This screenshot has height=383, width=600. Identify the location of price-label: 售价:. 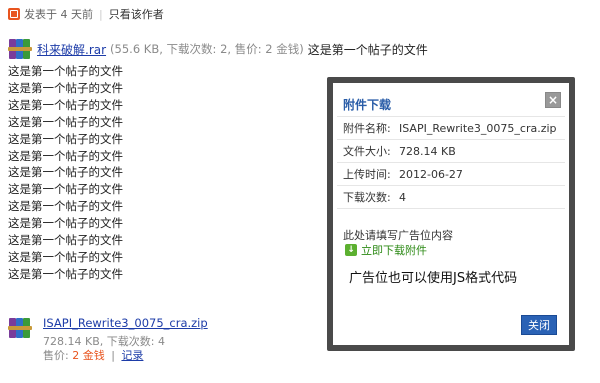
(56, 355).